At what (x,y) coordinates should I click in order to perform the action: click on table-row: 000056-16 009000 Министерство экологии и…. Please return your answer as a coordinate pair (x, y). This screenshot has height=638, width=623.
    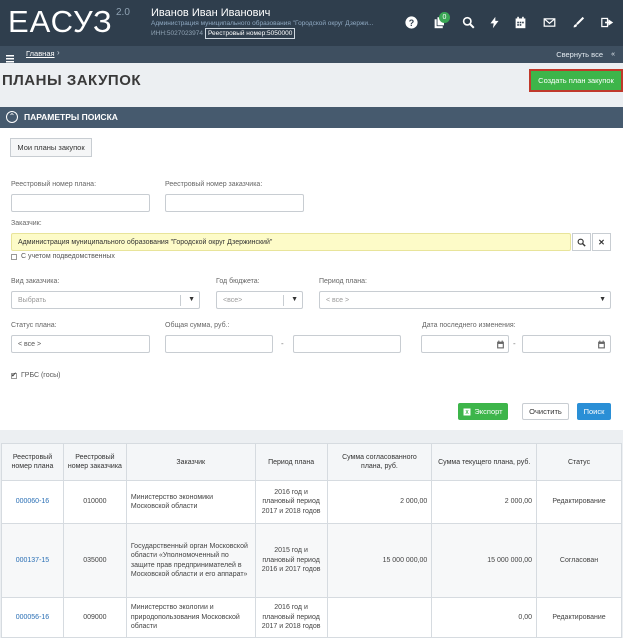
    Looking at the image, I should click on (311, 617).